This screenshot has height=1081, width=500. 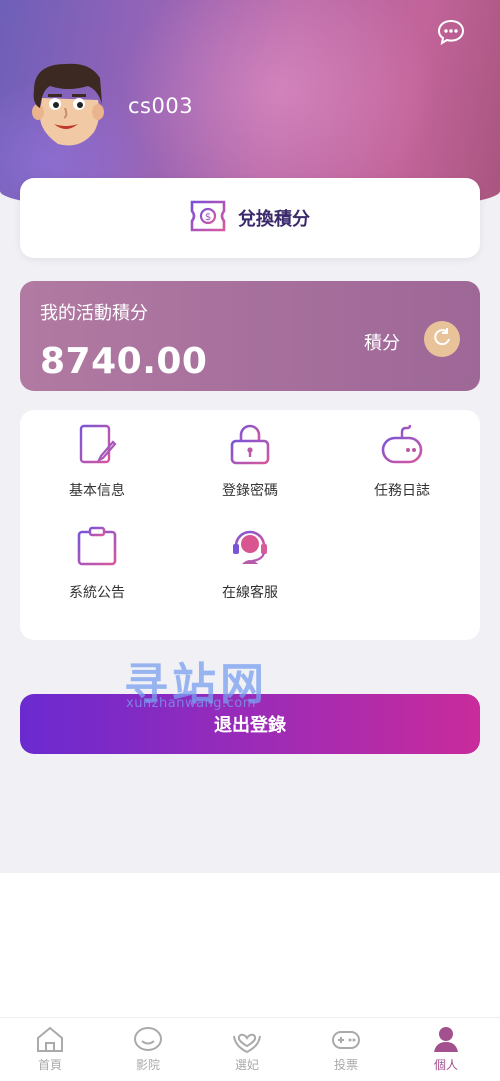 I want to click on watermark-url: xunzhanwang.com, so click(x=191, y=703).